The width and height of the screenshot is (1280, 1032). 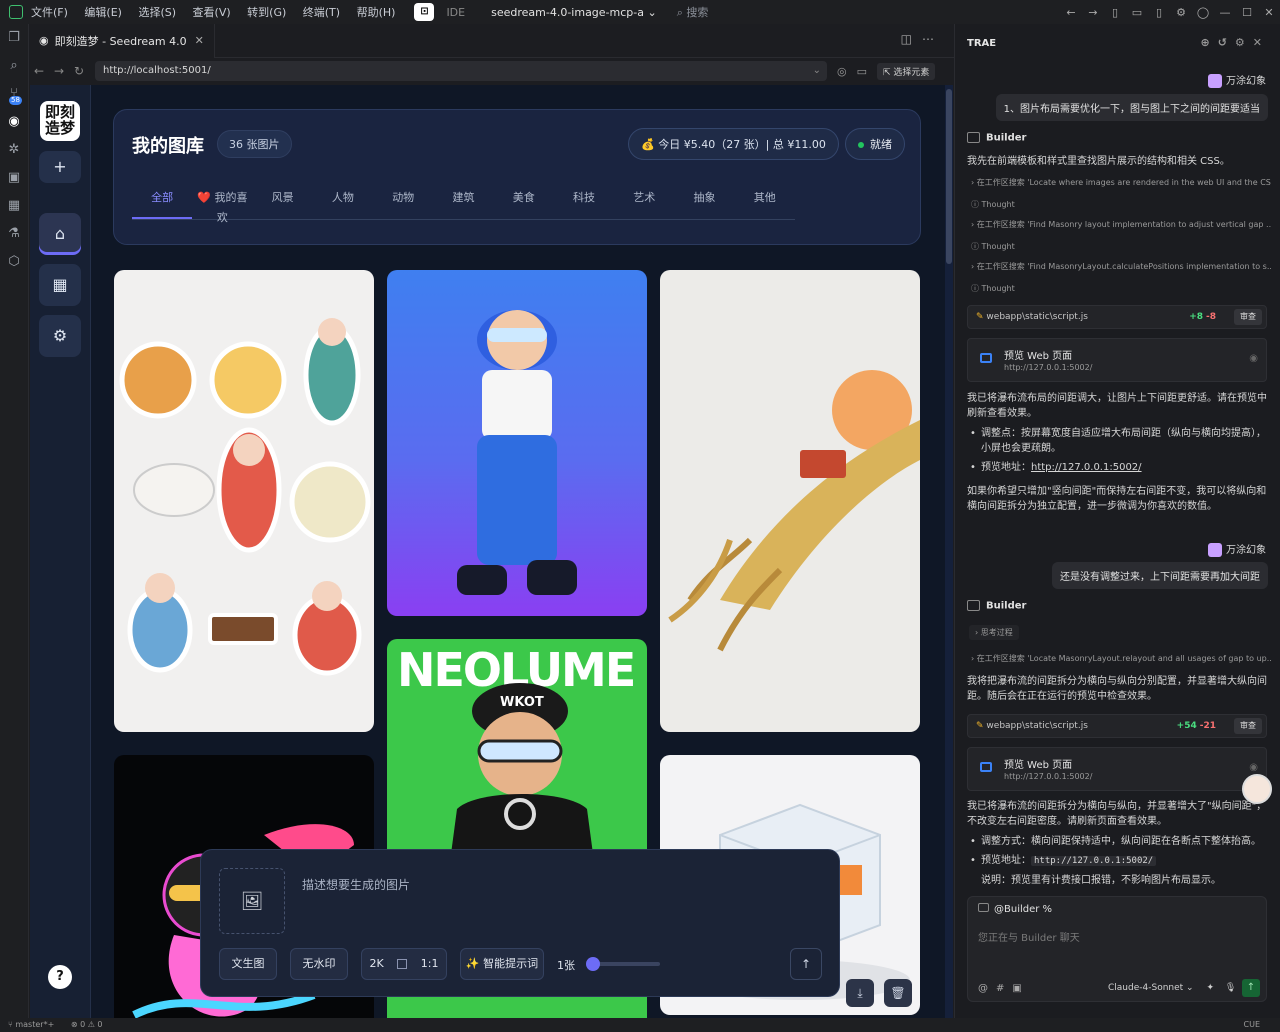 What do you see at coordinates (321, 12) in the screenshot?
I see `menu-terminal: 终端(T)` at bounding box center [321, 12].